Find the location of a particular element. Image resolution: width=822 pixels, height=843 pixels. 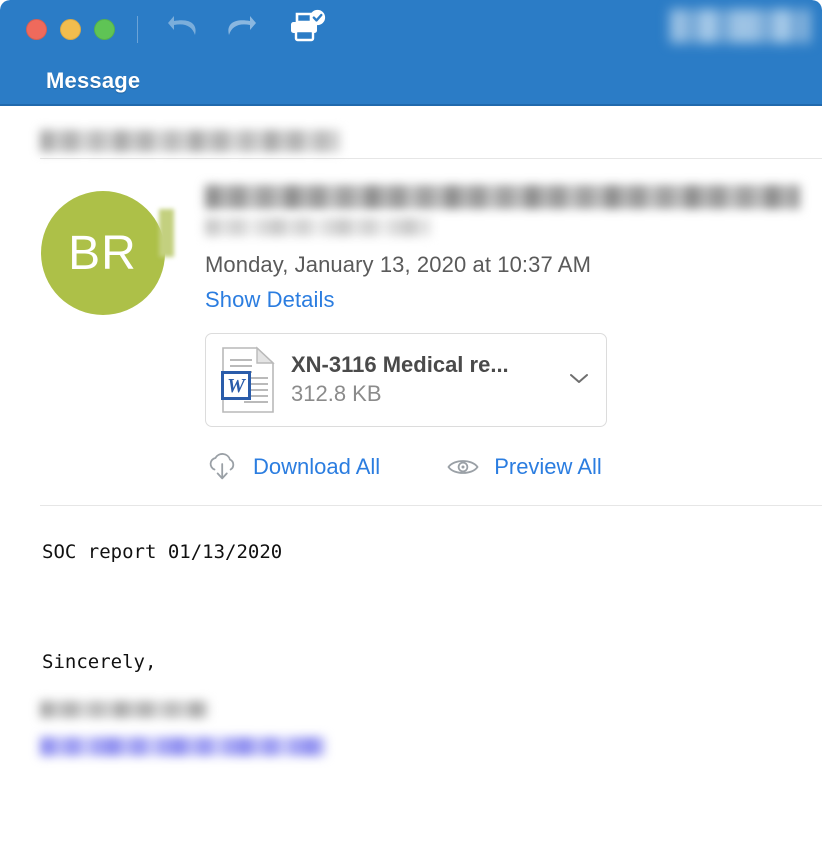

download-all-button: Download All is located at coordinates (292, 467).